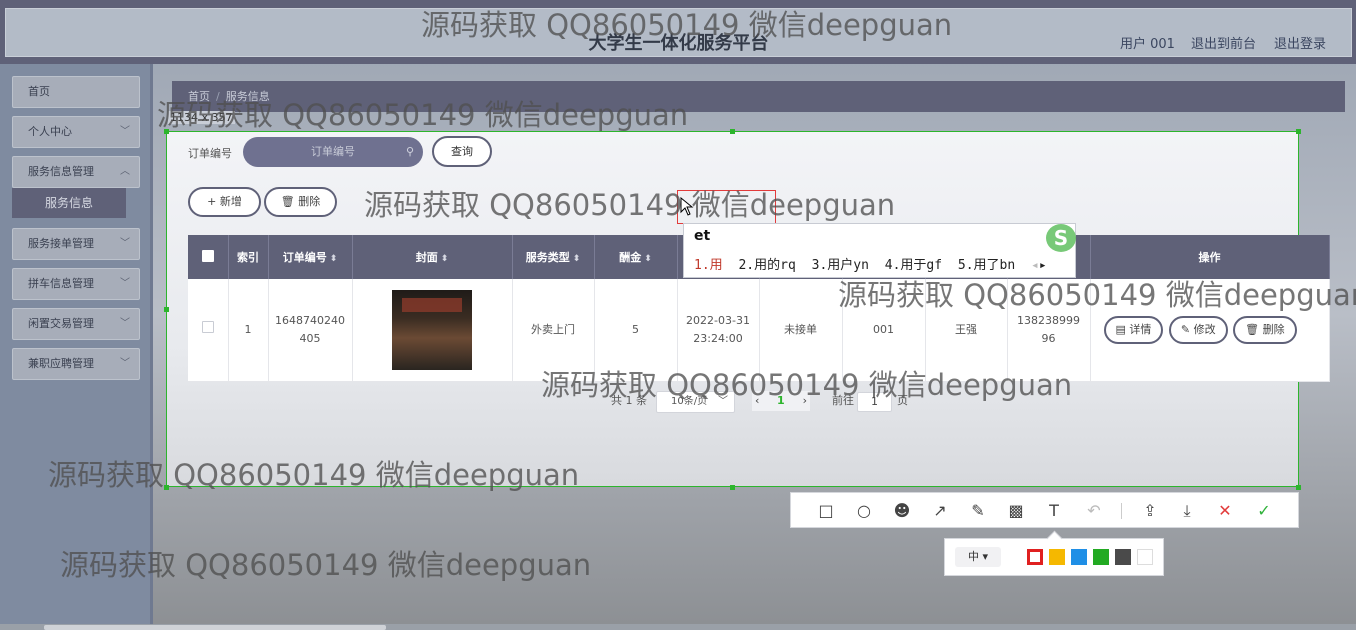 This screenshot has width=1356, height=630. I want to click on query-button: 查询, so click(462, 151).